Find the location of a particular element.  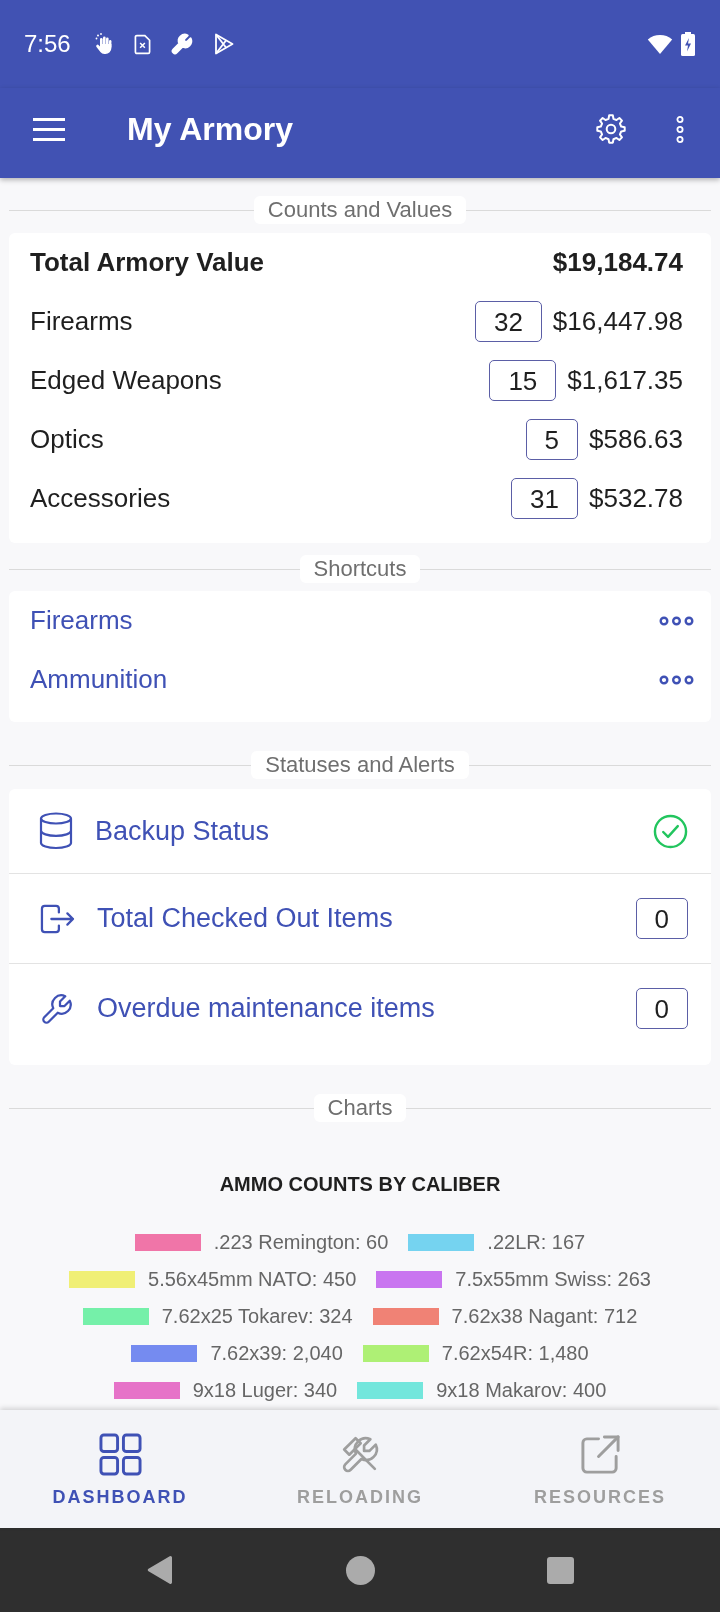

legend-label: 7.62x54R: 1,480 is located at coordinates (515, 1353).